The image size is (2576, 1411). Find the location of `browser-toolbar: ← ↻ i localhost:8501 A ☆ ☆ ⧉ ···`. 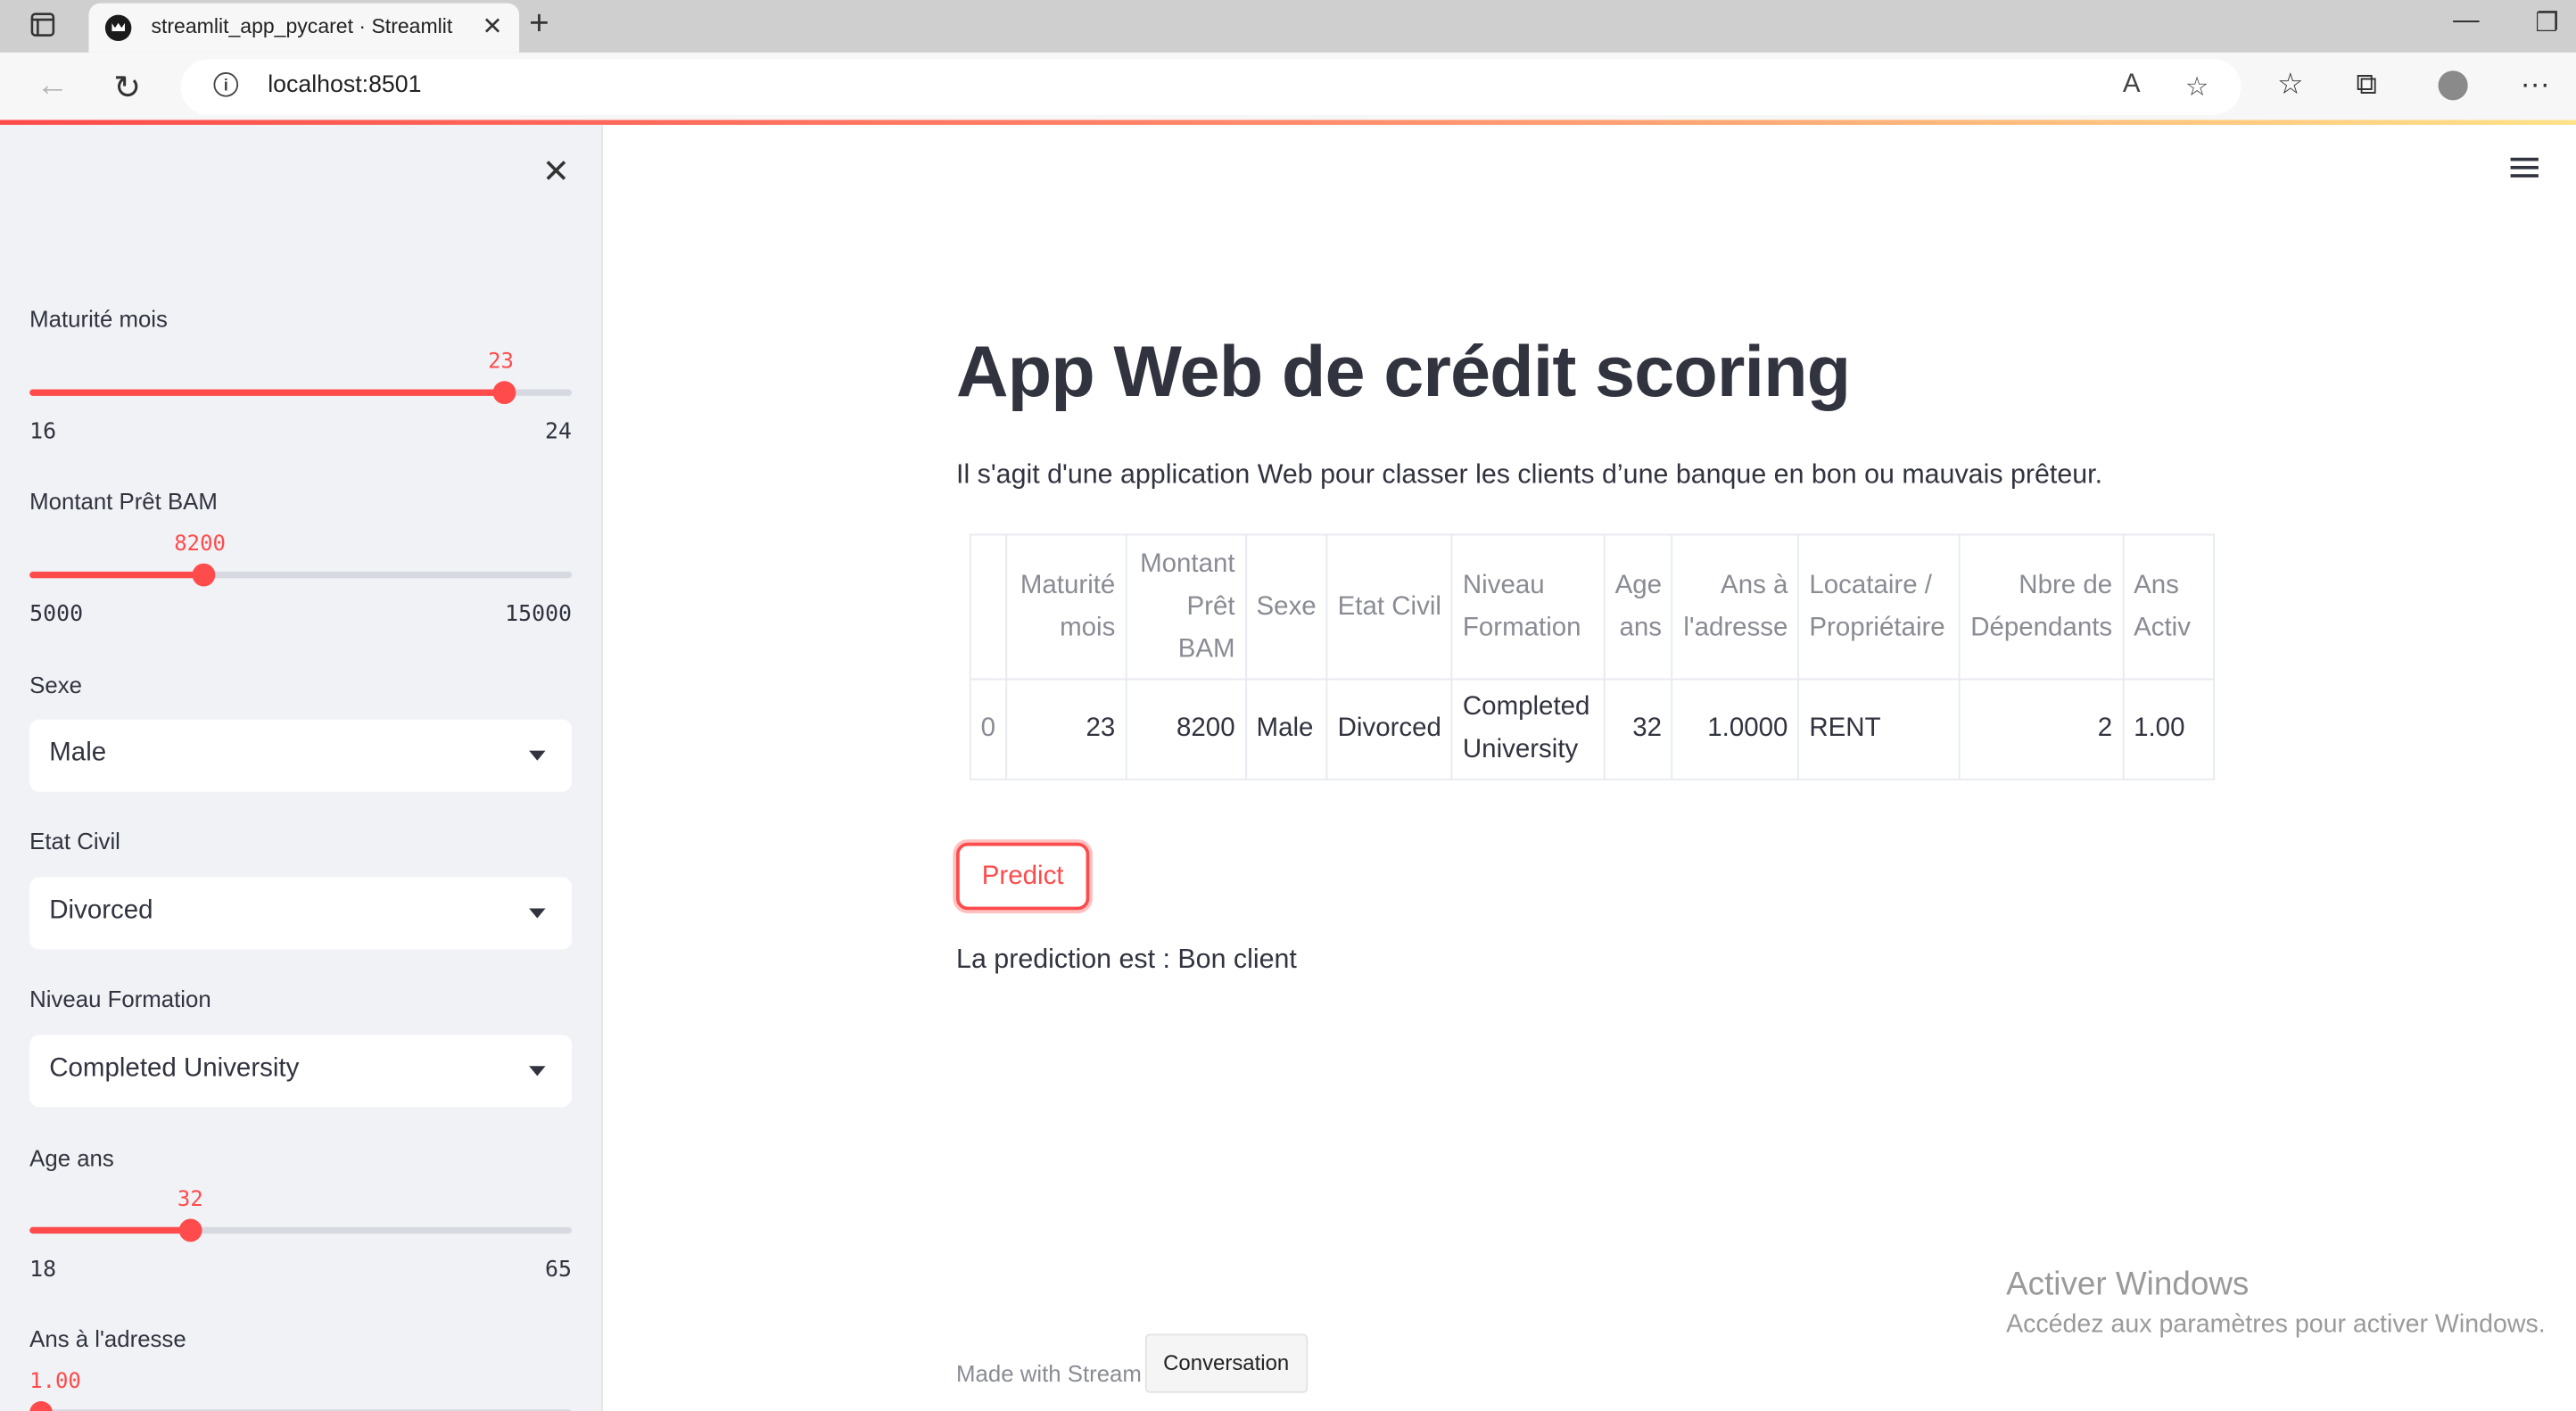

browser-toolbar: ← ↻ i localhost:8501 A ☆ ☆ ⧉ ··· is located at coordinates (1288, 87).